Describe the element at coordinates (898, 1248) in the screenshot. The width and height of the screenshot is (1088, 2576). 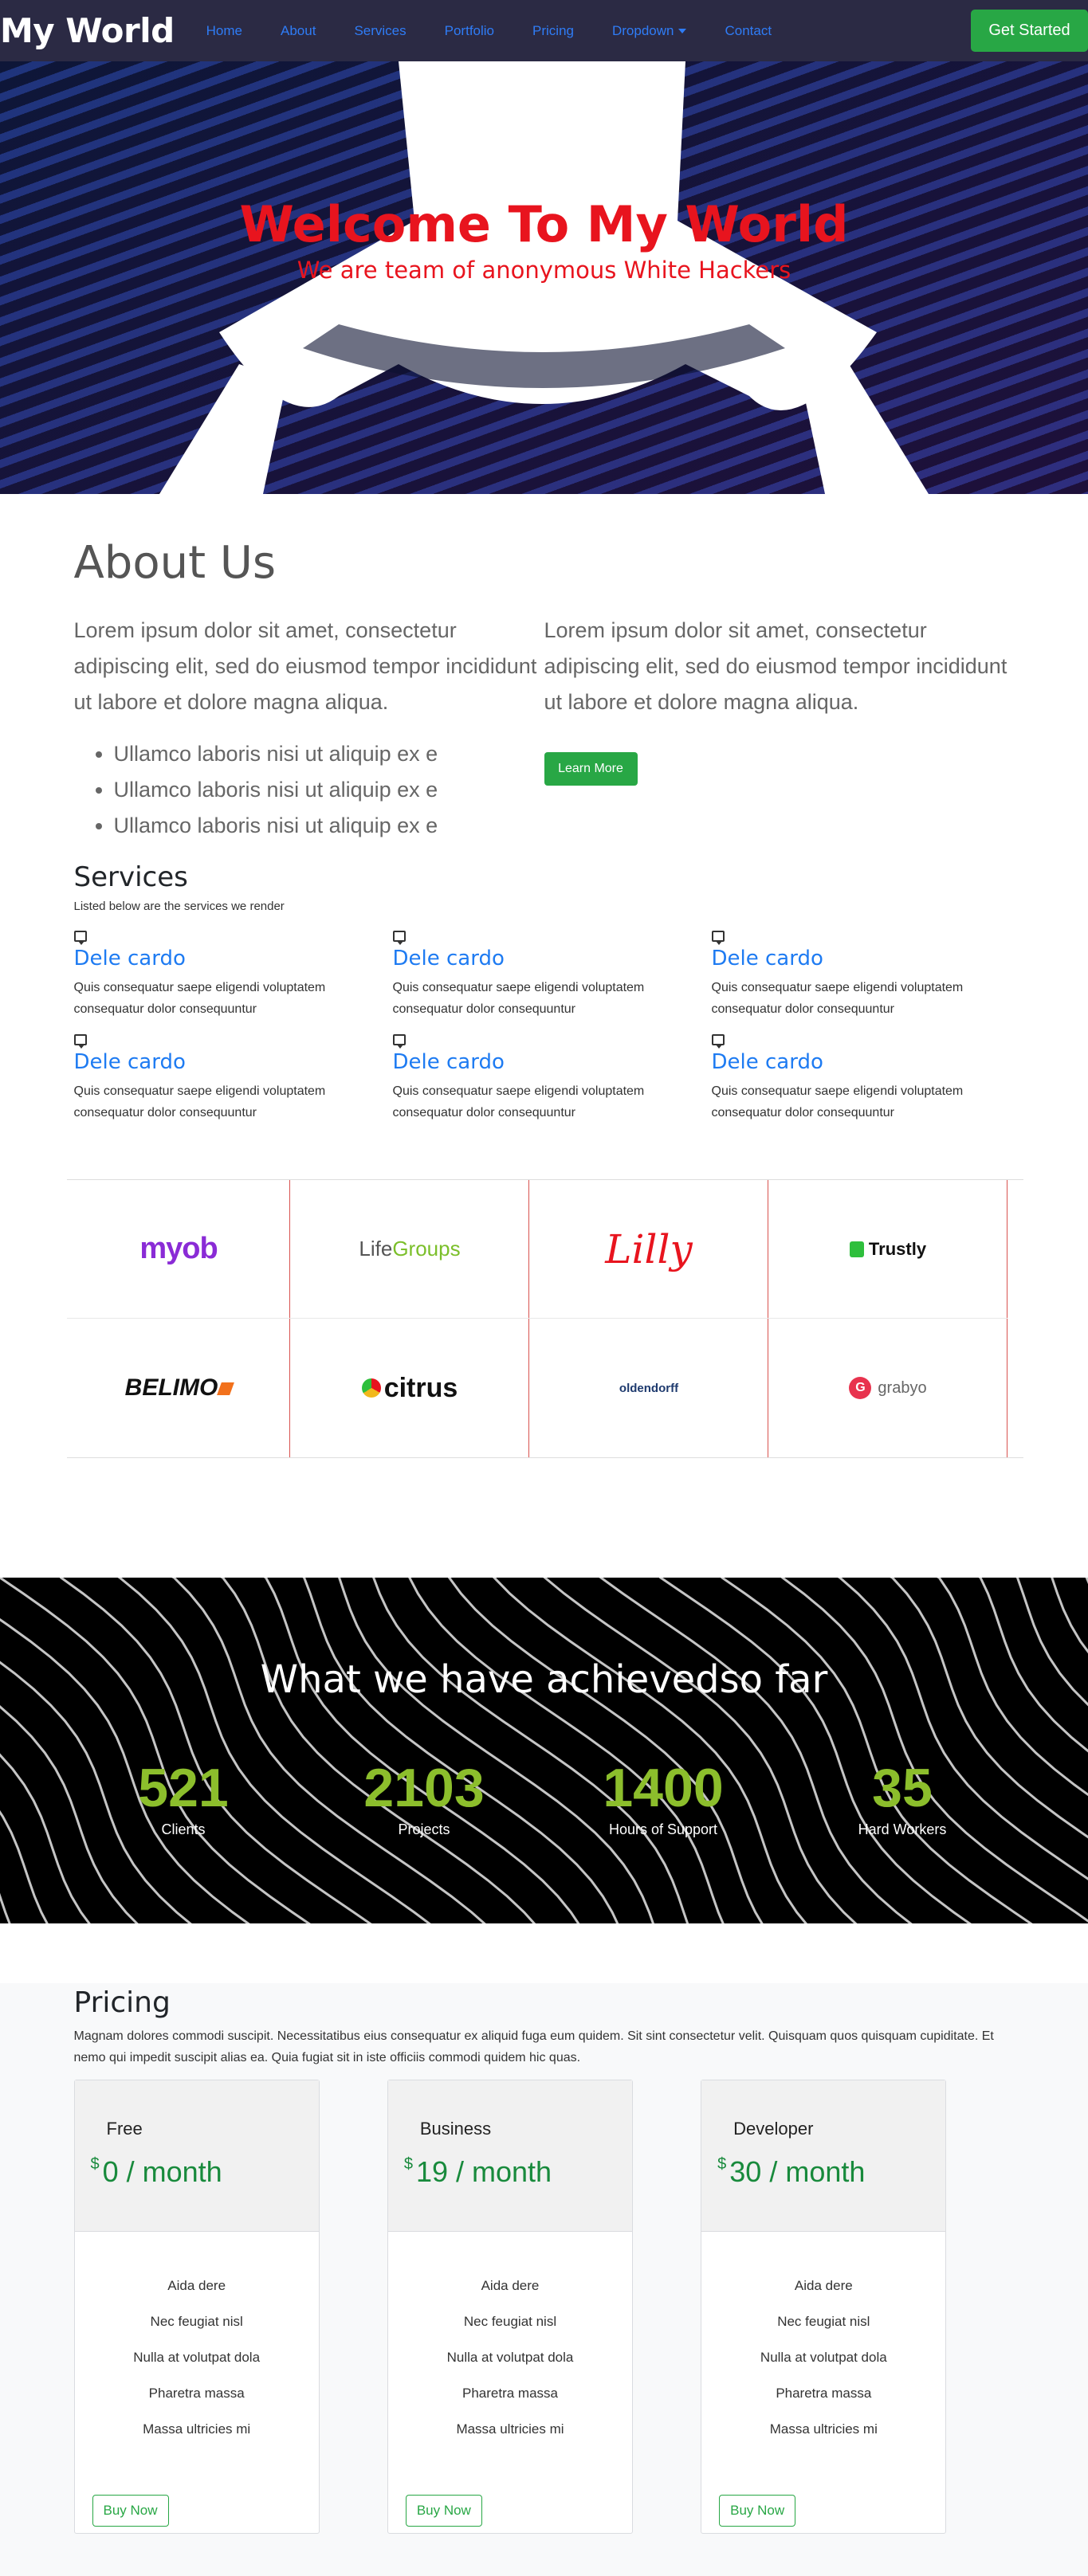
I see `trustly-logo-text: Trustly` at that location.